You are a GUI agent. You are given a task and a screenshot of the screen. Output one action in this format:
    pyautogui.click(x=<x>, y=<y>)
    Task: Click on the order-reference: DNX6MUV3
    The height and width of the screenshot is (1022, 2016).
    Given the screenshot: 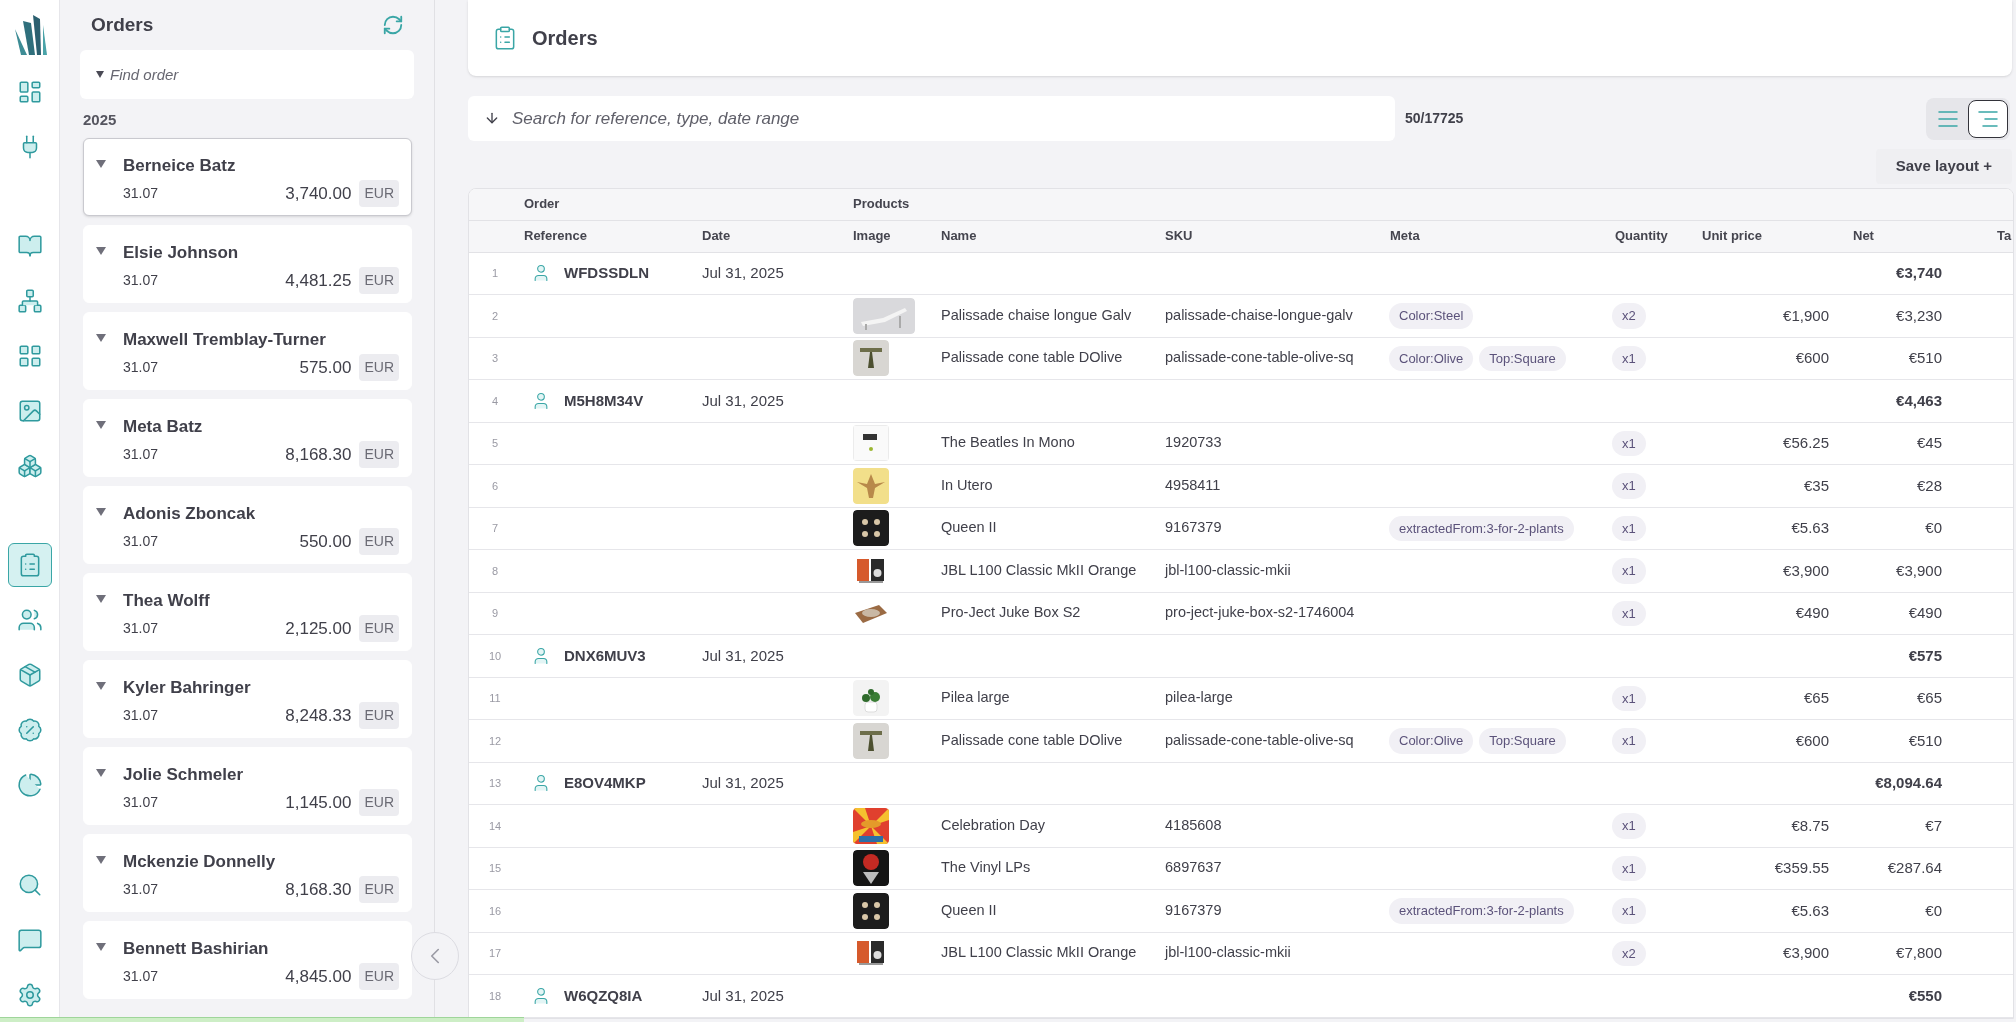 What is the action you would take?
    pyautogui.click(x=605, y=655)
    